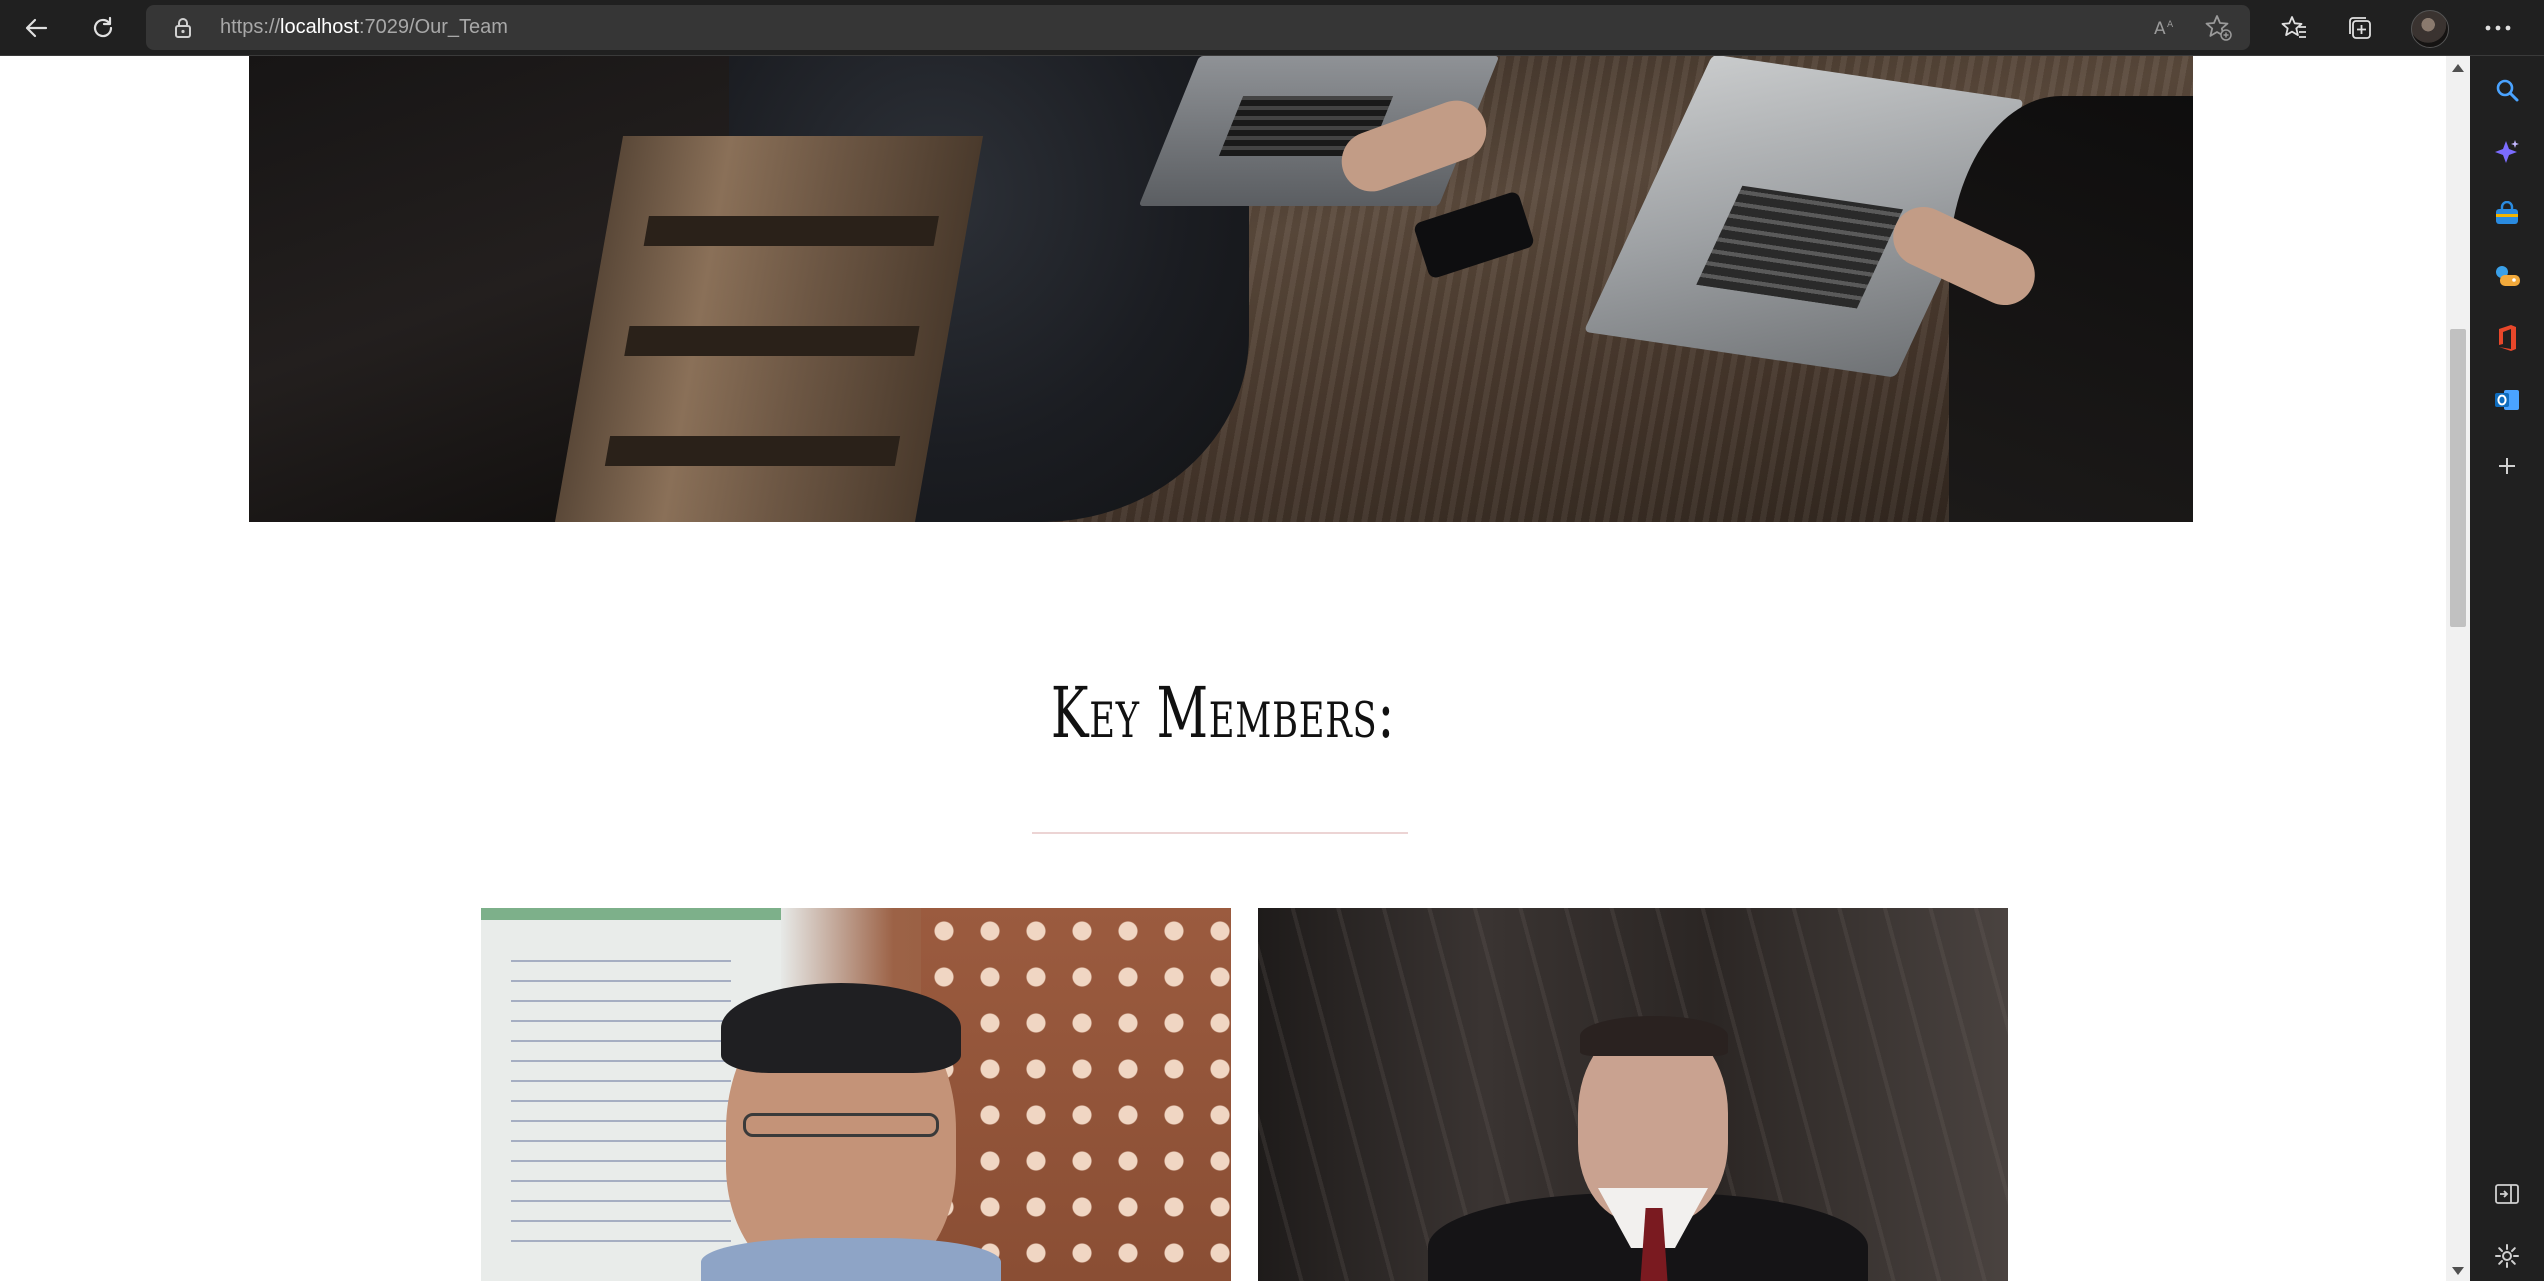 Image resolution: width=2544 pixels, height=1281 pixels. What do you see at coordinates (2507, 466) in the screenshot?
I see `add-icon` at bounding box center [2507, 466].